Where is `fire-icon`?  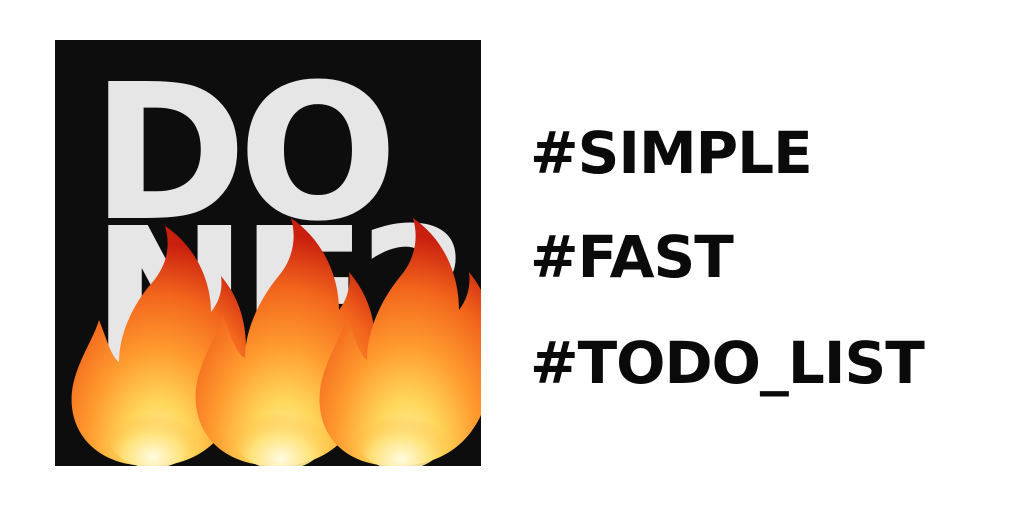 fire-icon is located at coordinates (400, 342).